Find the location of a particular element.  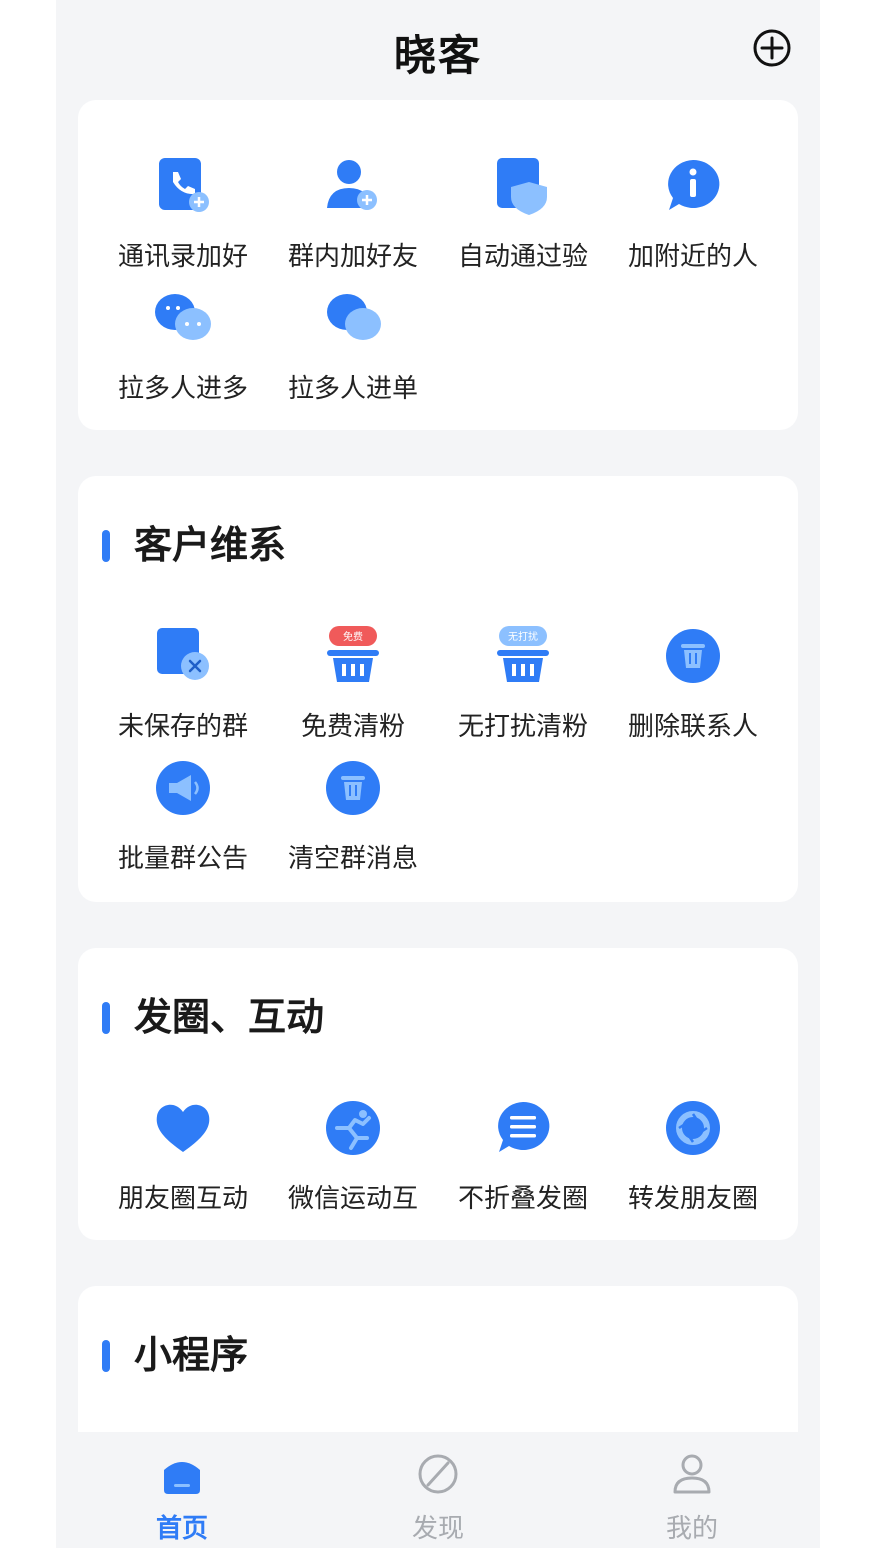

forward-moments-item: 转发朋友圈 is located at coordinates (693, 1156).